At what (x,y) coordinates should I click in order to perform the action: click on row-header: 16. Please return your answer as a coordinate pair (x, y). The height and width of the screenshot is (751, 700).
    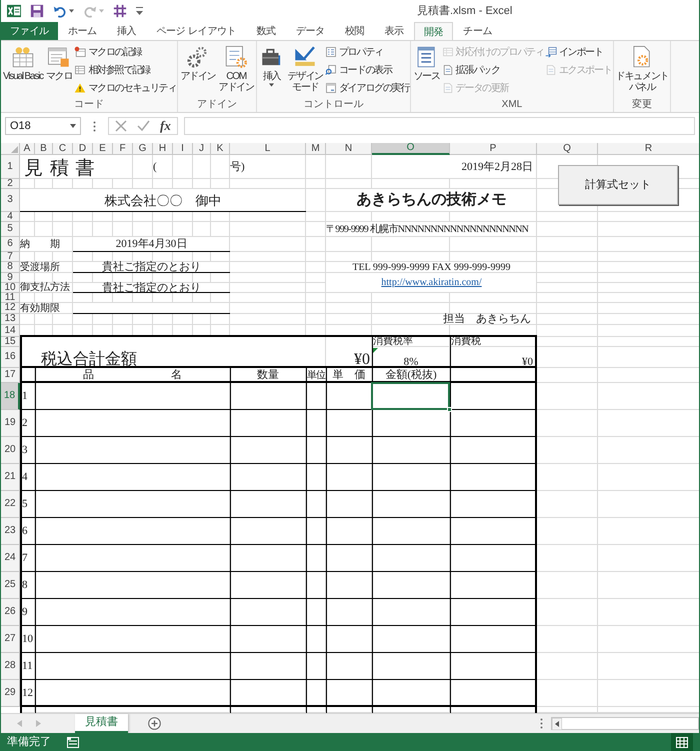
    Looking at the image, I should click on (10, 357).